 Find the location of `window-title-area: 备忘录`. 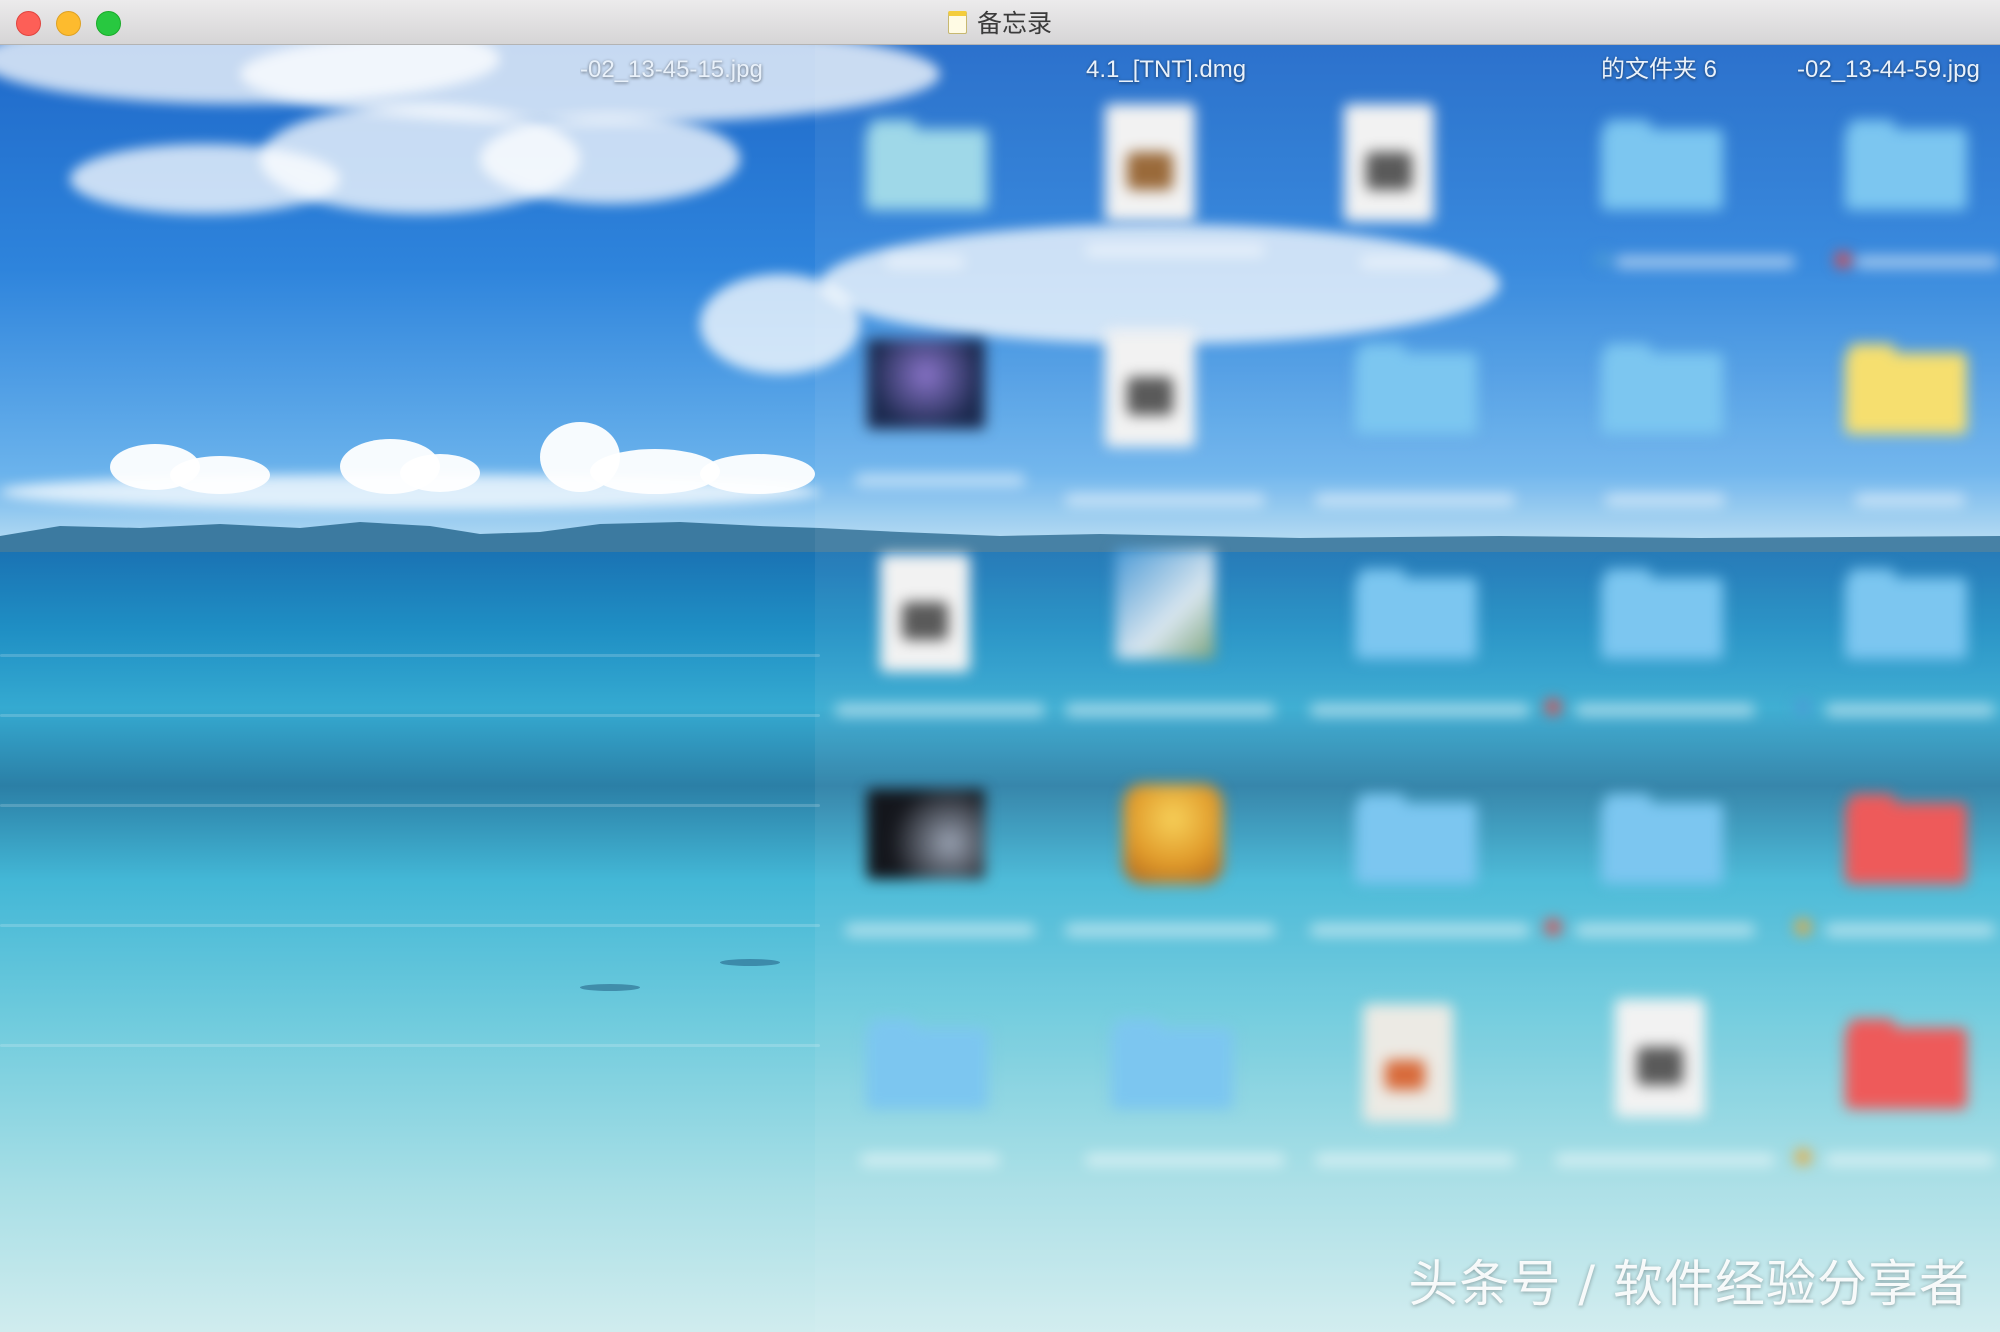

window-title-area: 备忘录 is located at coordinates (1000, 22).